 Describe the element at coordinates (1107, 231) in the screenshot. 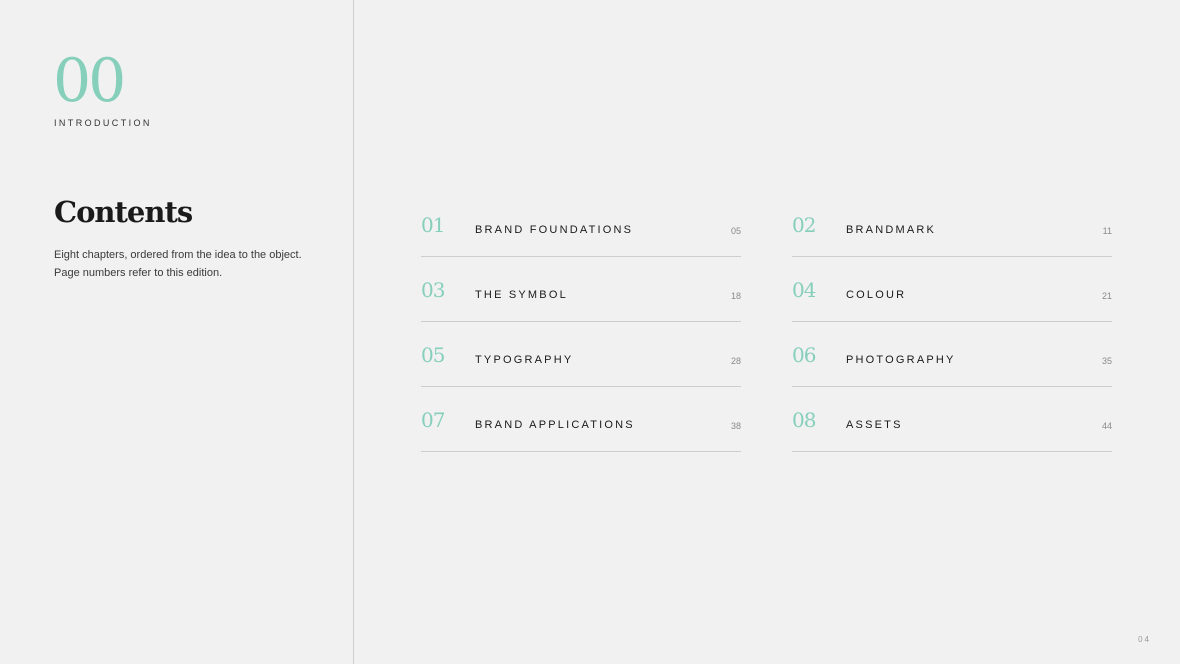

I see `toc-page-number: 11` at that location.